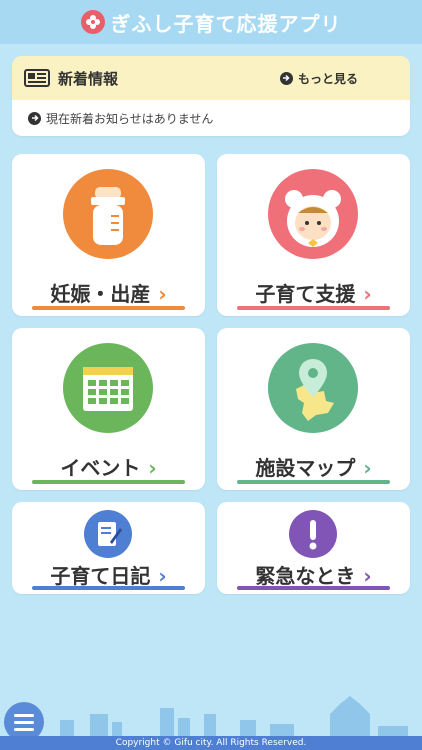 This screenshot has height=750, width=422. What do you see at coordinates (100, 468) in the screenshot?
I see `menu-event-text: イベント` at bounding box center [100, 468].